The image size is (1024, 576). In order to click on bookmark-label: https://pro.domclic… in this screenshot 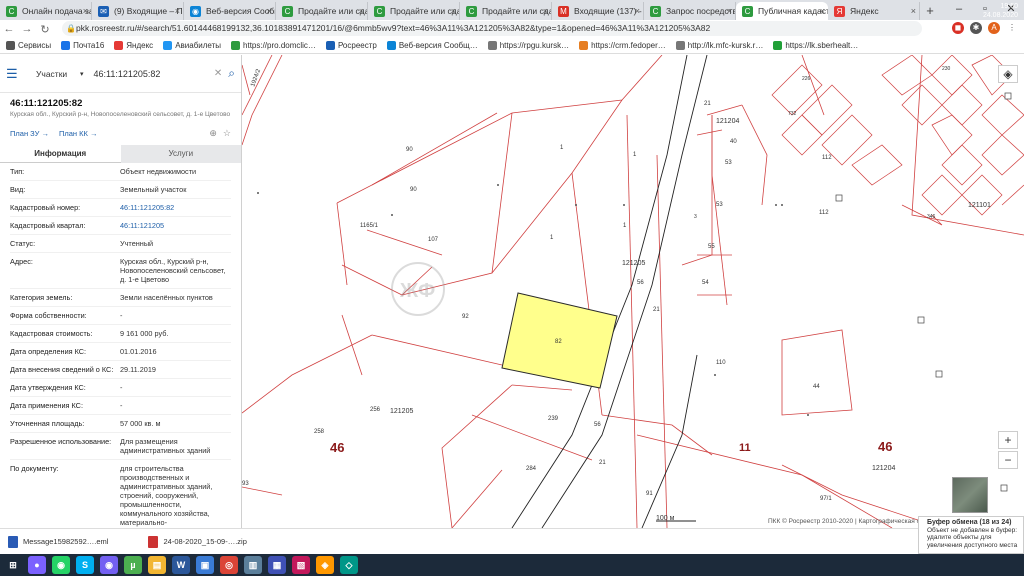, I will do `click(279, 45)`.